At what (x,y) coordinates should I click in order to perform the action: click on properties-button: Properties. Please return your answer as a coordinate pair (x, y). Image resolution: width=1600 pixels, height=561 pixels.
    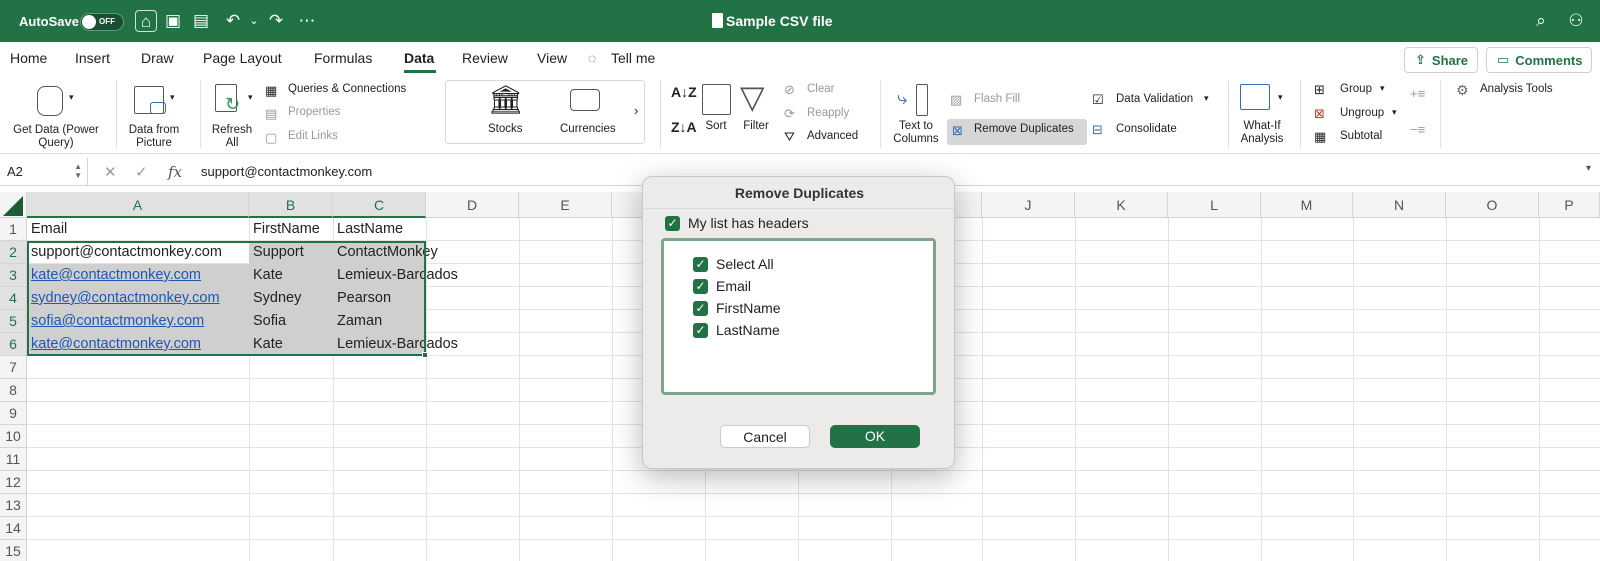
    Looking at the image, I should click on (314, 112).